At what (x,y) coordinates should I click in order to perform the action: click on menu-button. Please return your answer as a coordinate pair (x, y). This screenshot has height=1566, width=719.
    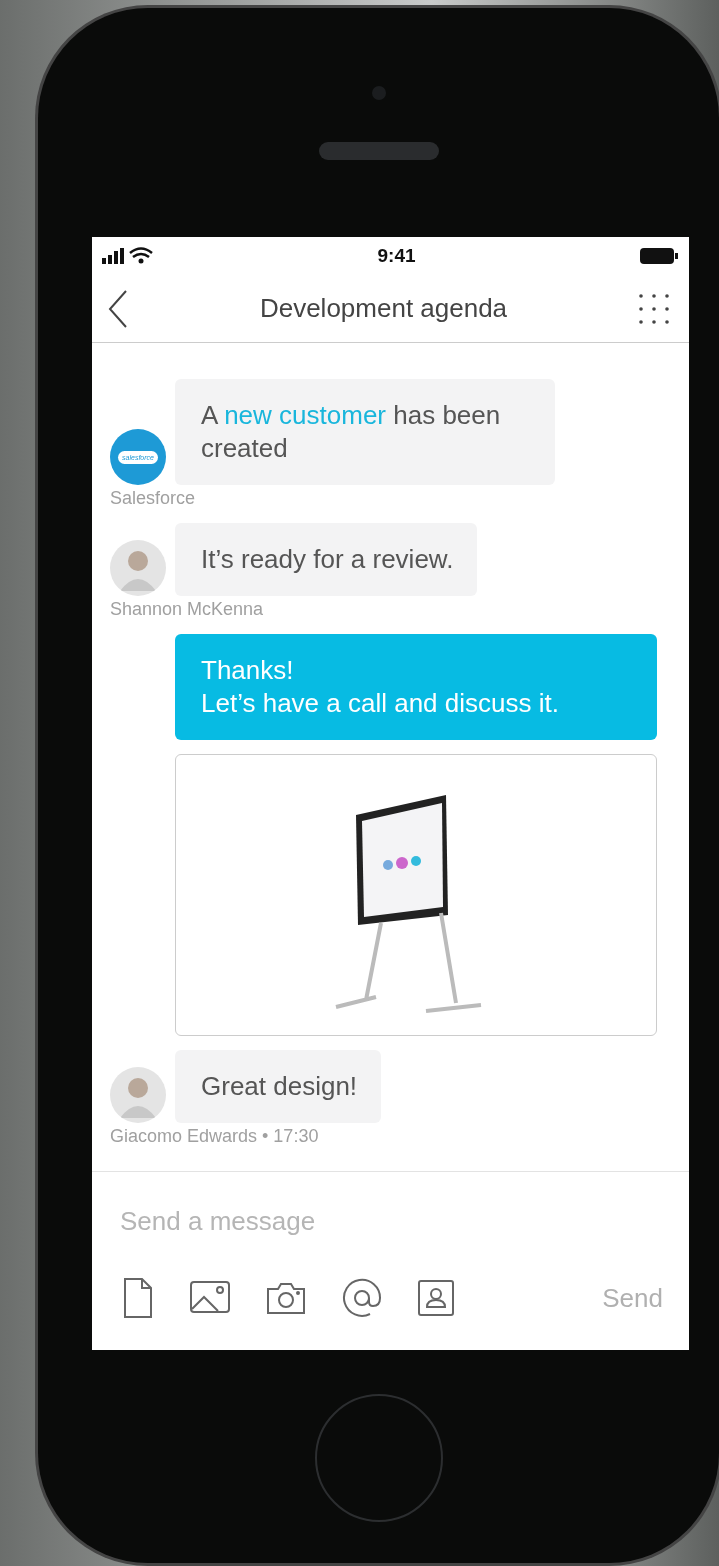
    Looking at the image, I should click on (654, 308).